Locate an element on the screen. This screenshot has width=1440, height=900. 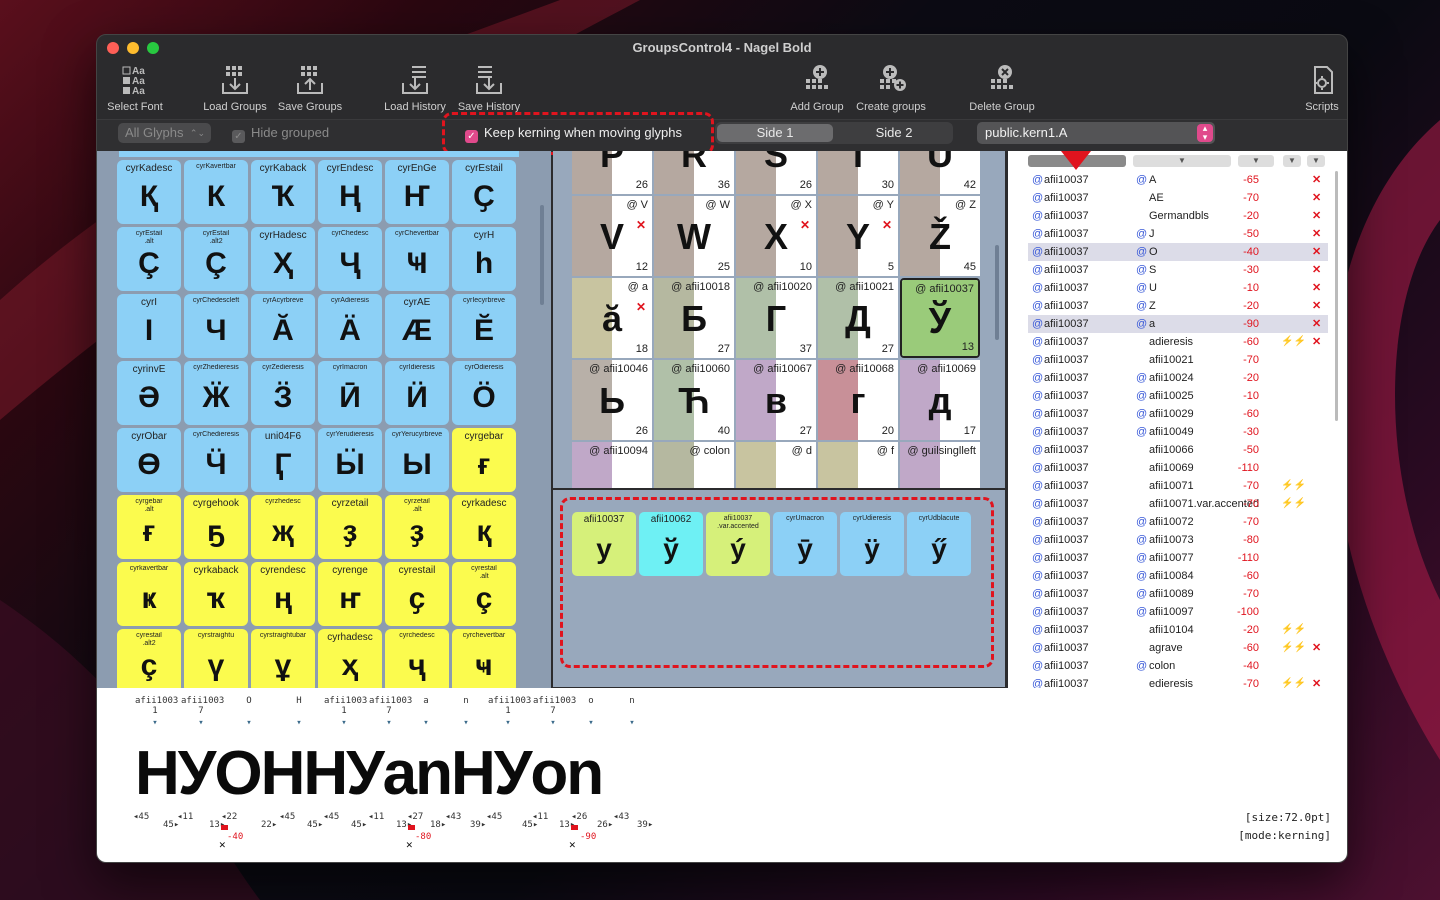
kern-cell: @ afii10094 is located at coordinates (612, 465).